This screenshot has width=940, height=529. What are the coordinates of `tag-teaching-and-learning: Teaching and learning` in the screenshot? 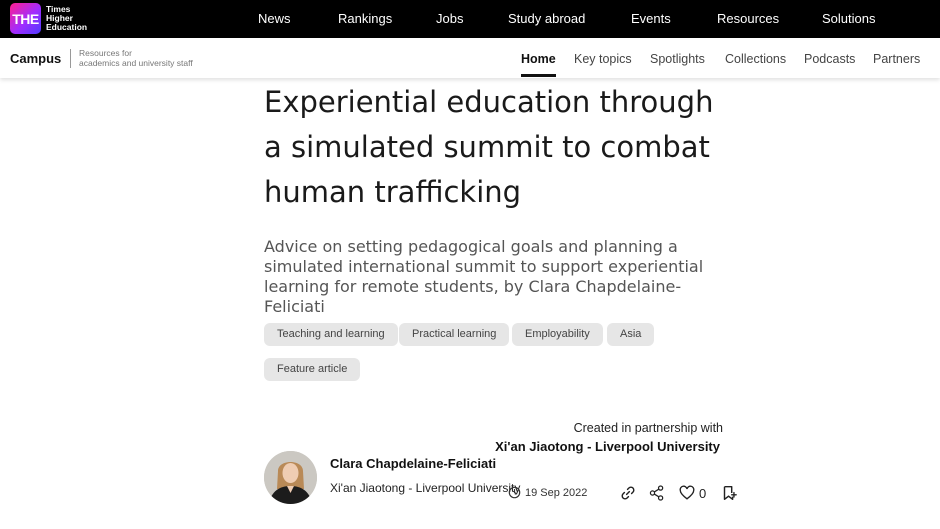 It's located at (331, 334).